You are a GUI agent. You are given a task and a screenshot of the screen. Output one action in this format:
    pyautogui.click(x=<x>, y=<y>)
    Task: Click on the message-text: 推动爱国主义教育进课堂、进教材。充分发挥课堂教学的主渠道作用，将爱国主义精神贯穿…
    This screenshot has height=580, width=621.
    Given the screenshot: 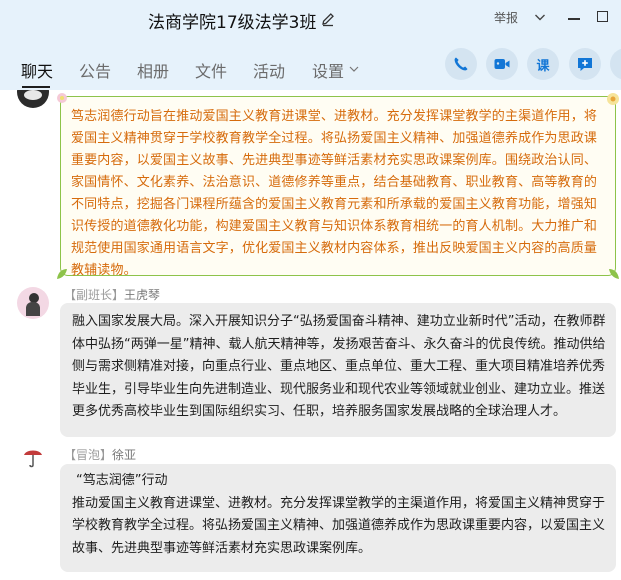 What is the action you would take?
    pyautogui.click(x=339, y=525)
    